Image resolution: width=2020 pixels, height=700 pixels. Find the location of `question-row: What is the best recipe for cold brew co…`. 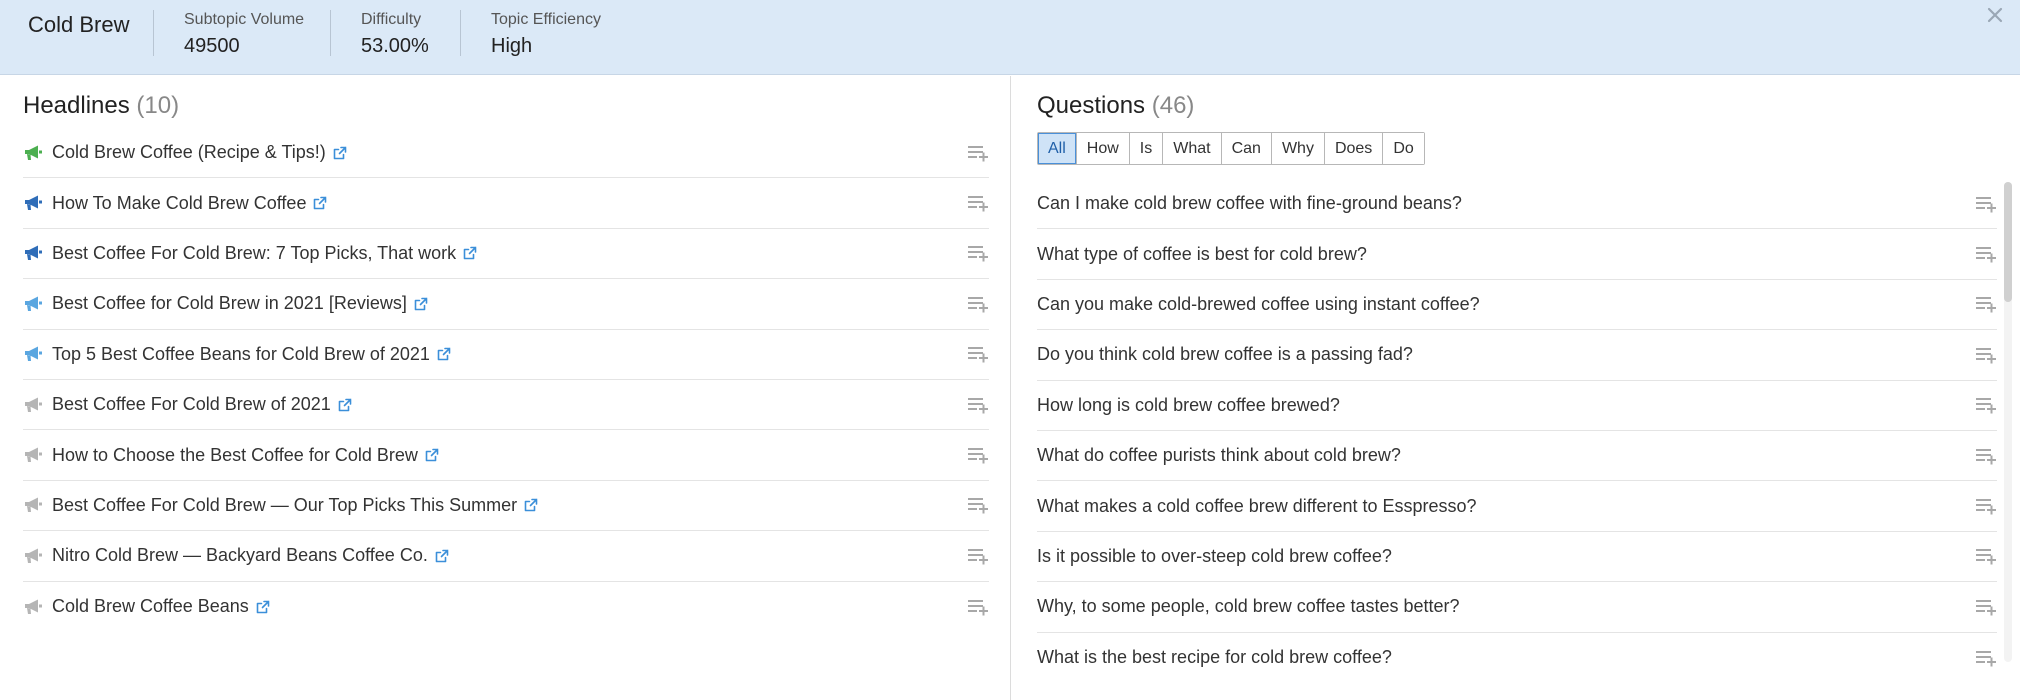

question-row: What is the best recipe for cold brew co… is located at coordinates (1517, 658).